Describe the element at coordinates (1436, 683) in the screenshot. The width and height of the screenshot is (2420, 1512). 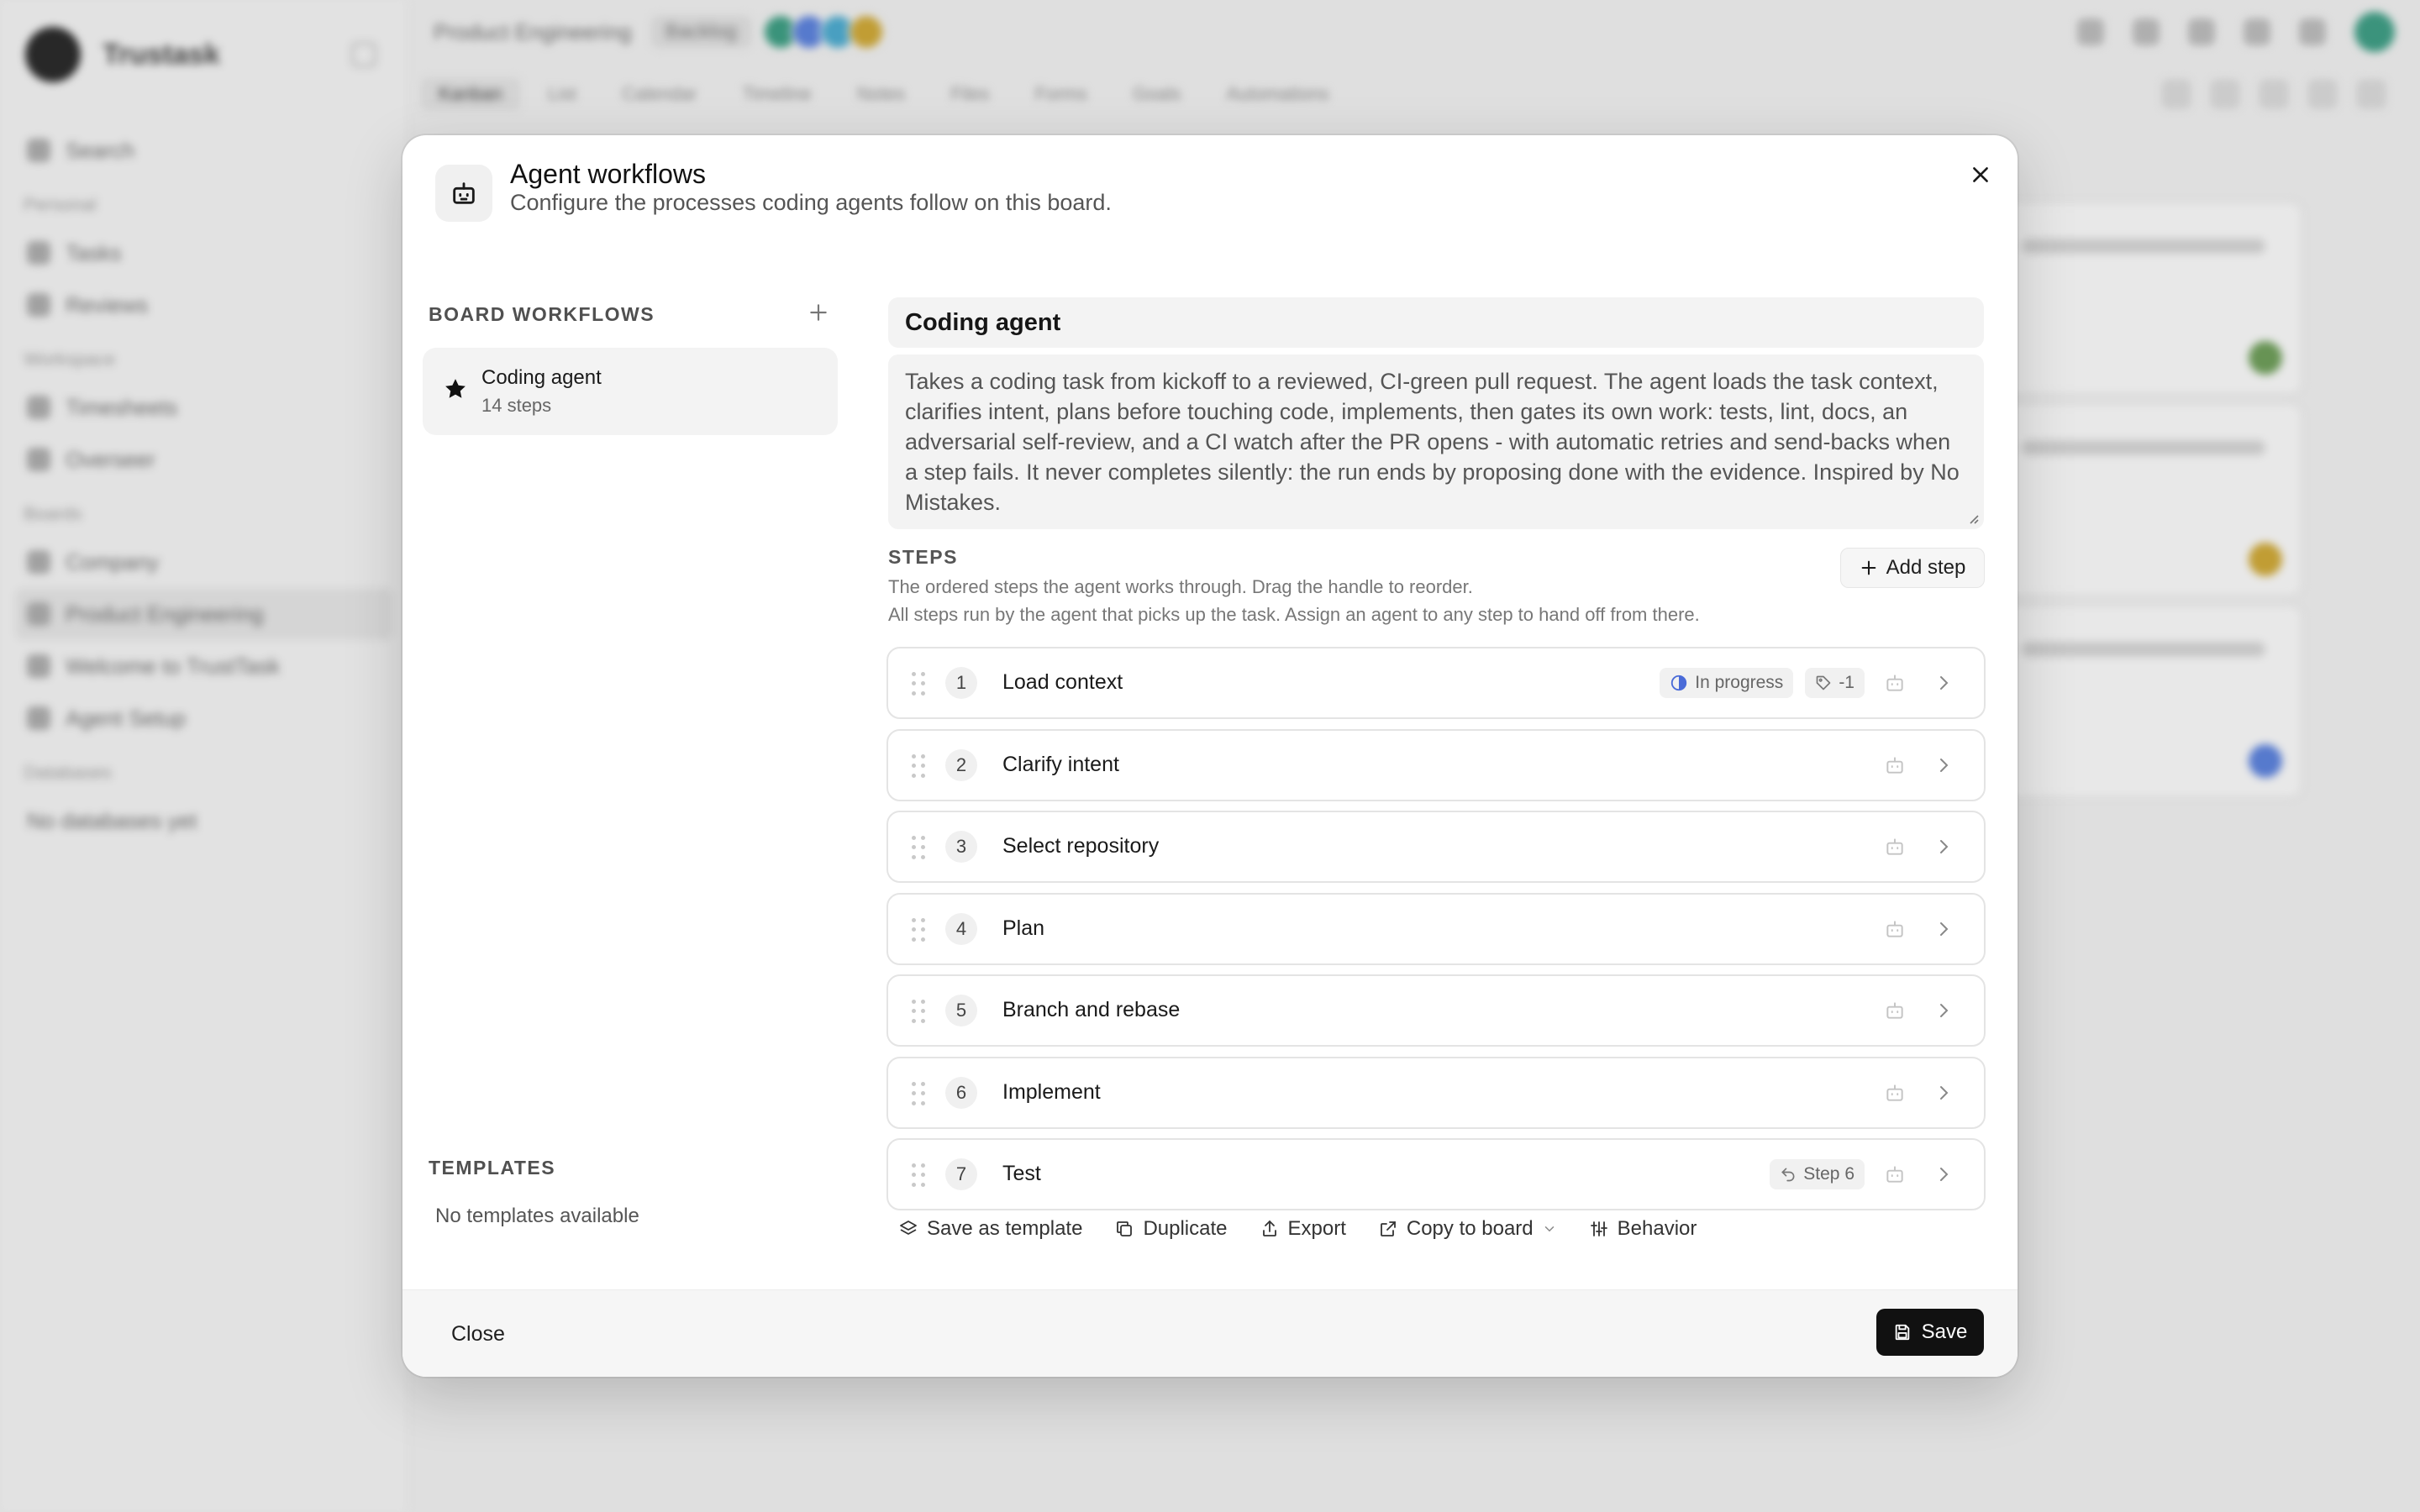
I see `step-row: 1 Load context In progress -1` at that location.